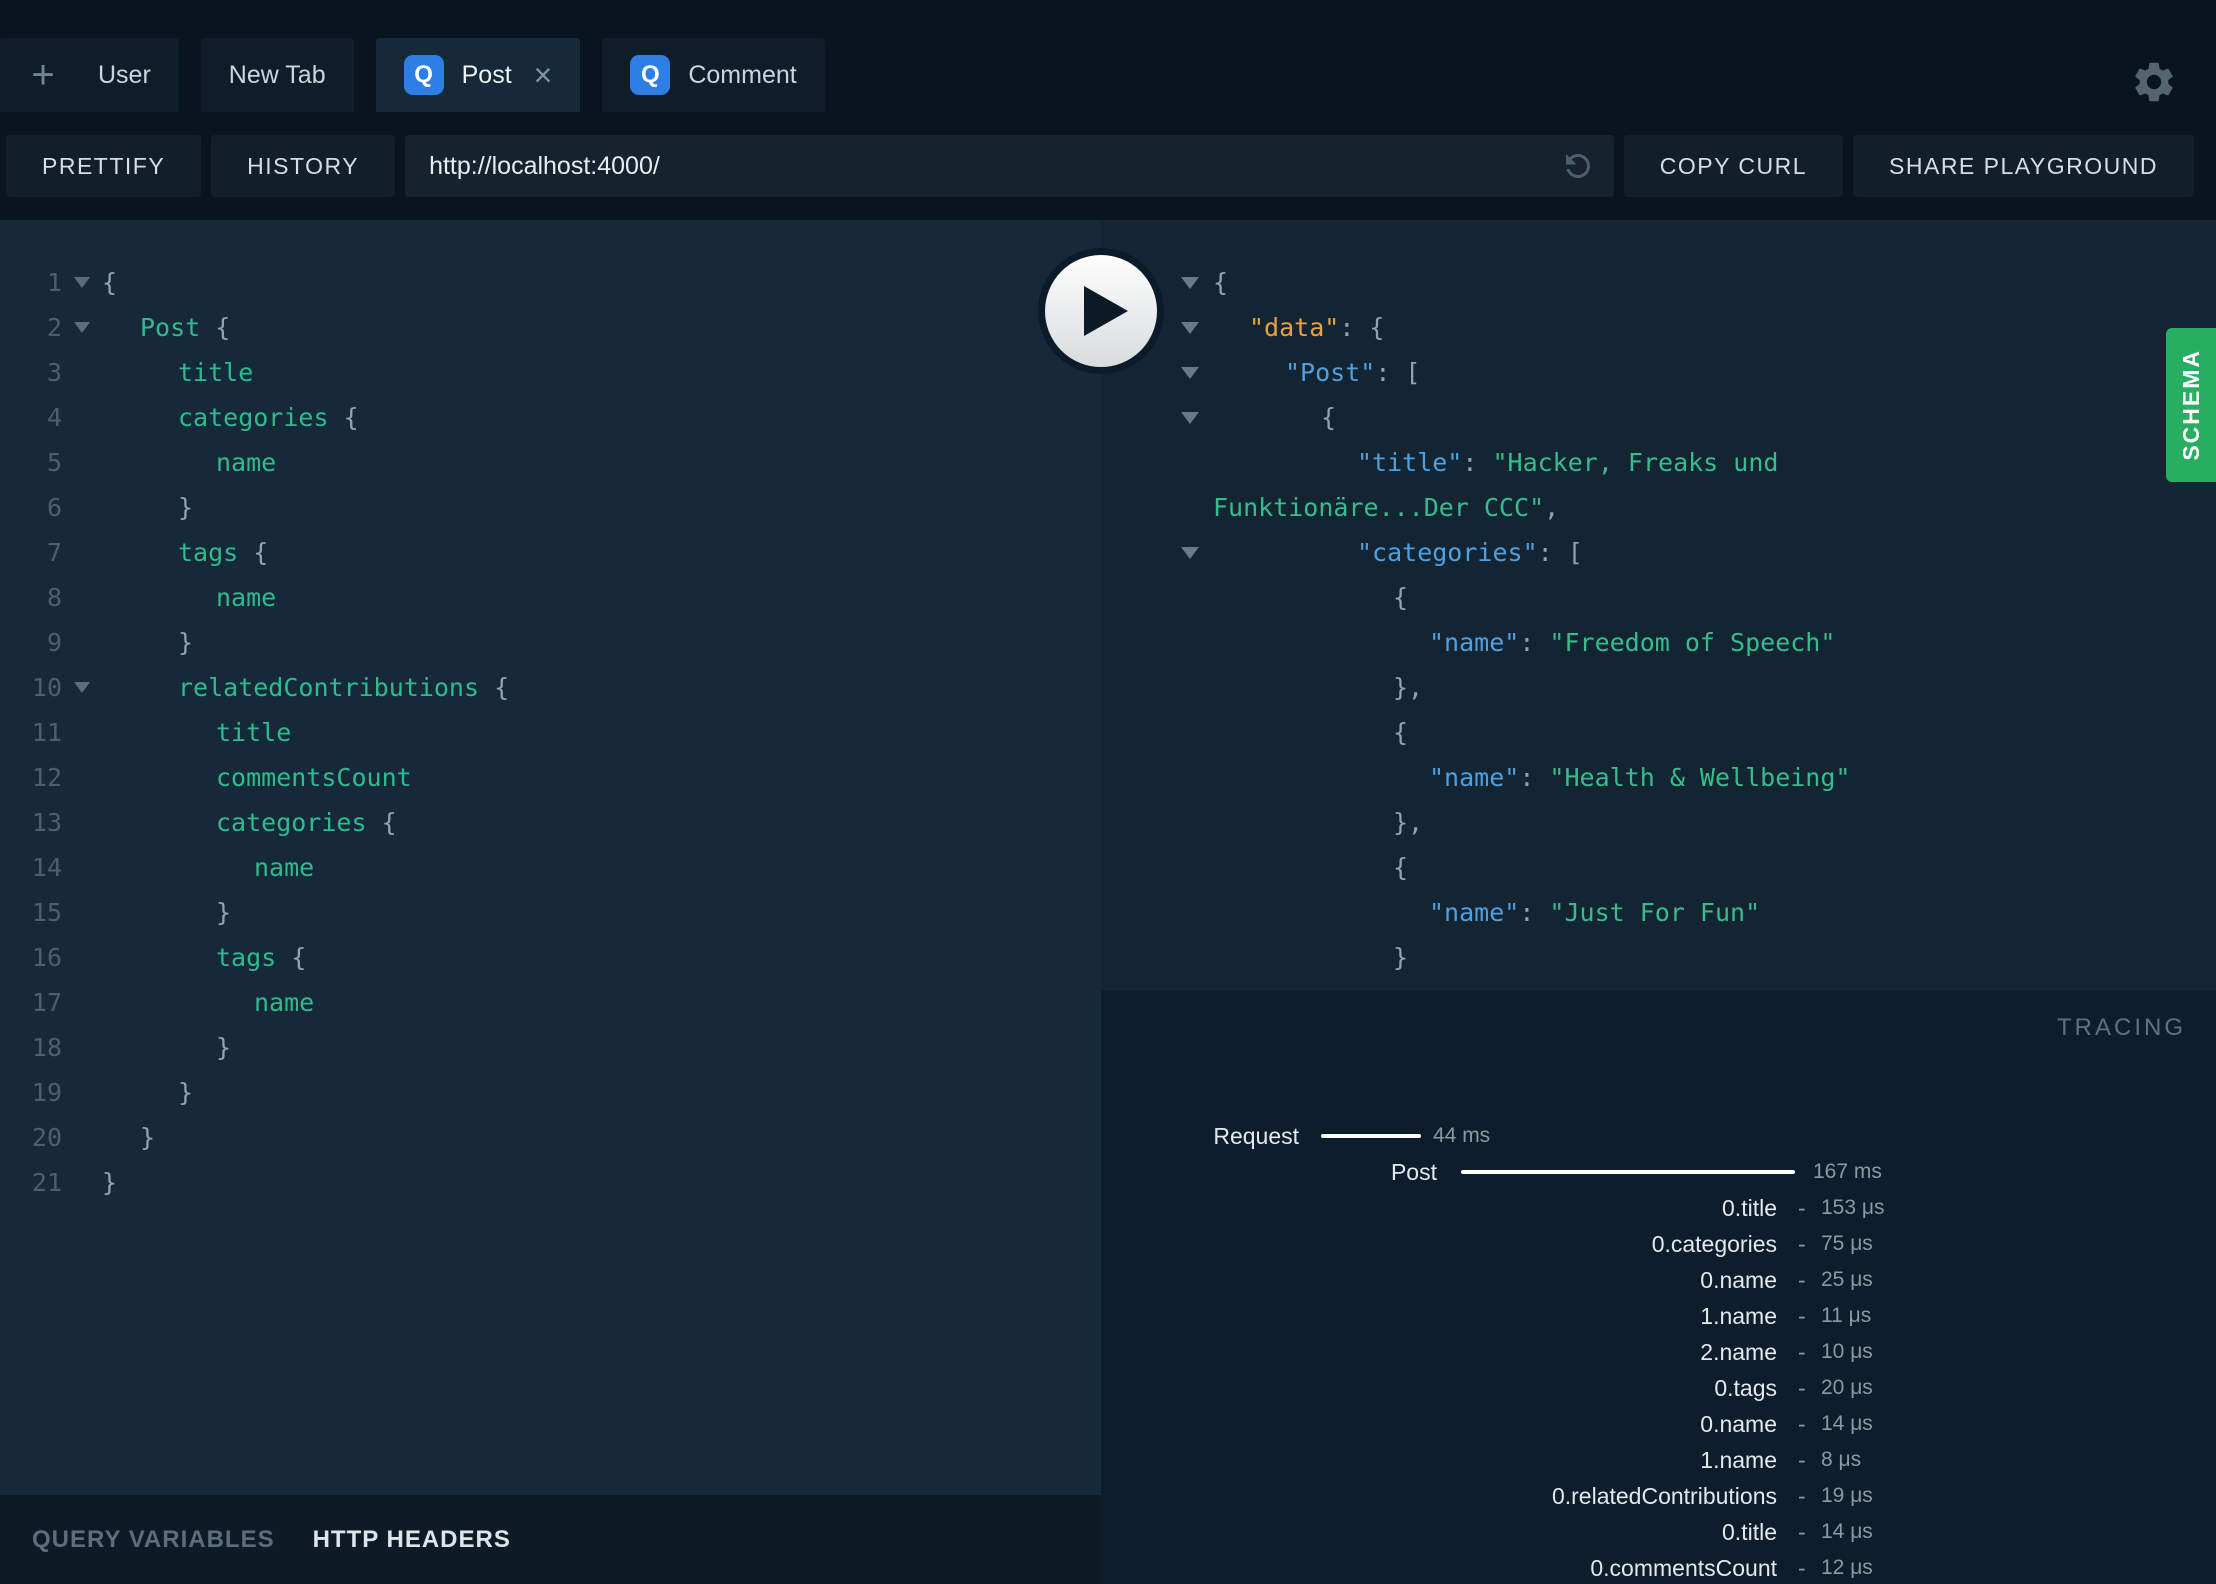 Image resolution: width=2216 pixels, height=1584 pixels. I want to click on reset-endpoint-icon, so click(1578, 166).